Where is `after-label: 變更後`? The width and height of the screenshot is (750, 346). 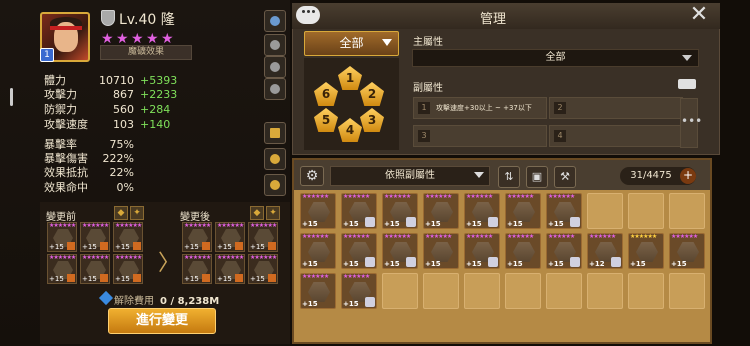
after-label: 變更後 is located at coordinates (195, 217).